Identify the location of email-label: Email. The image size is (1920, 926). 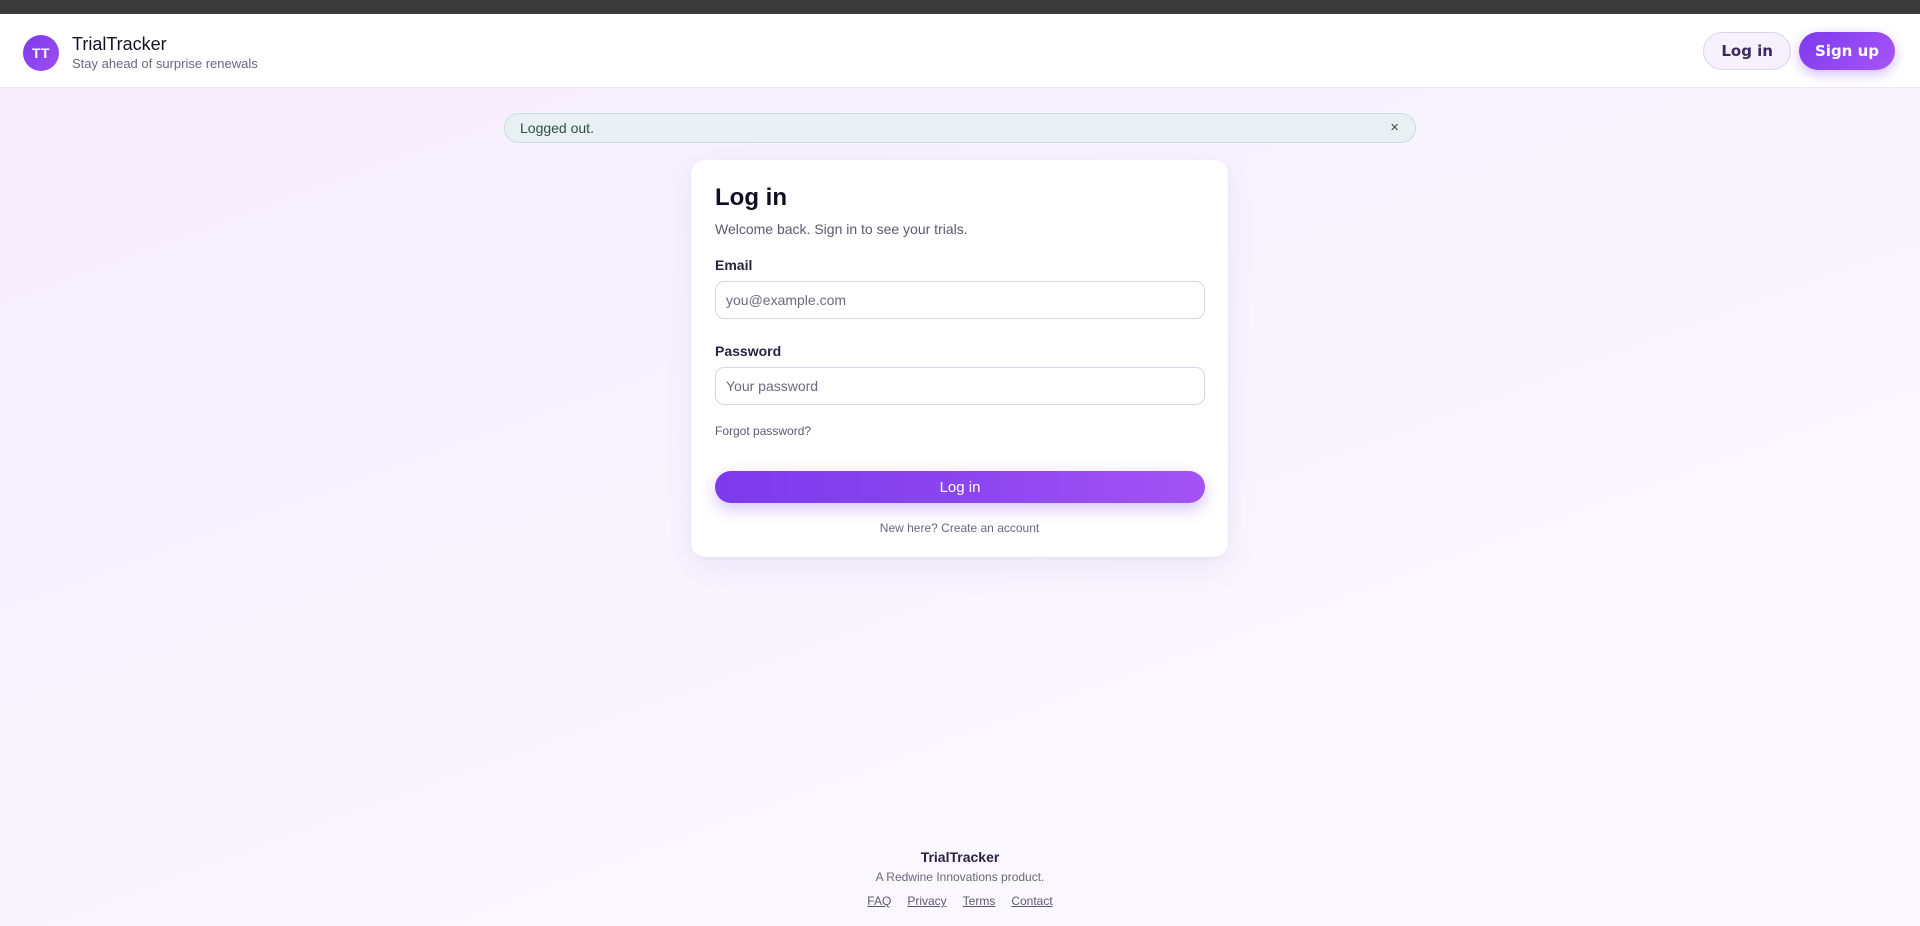
(734, 265).